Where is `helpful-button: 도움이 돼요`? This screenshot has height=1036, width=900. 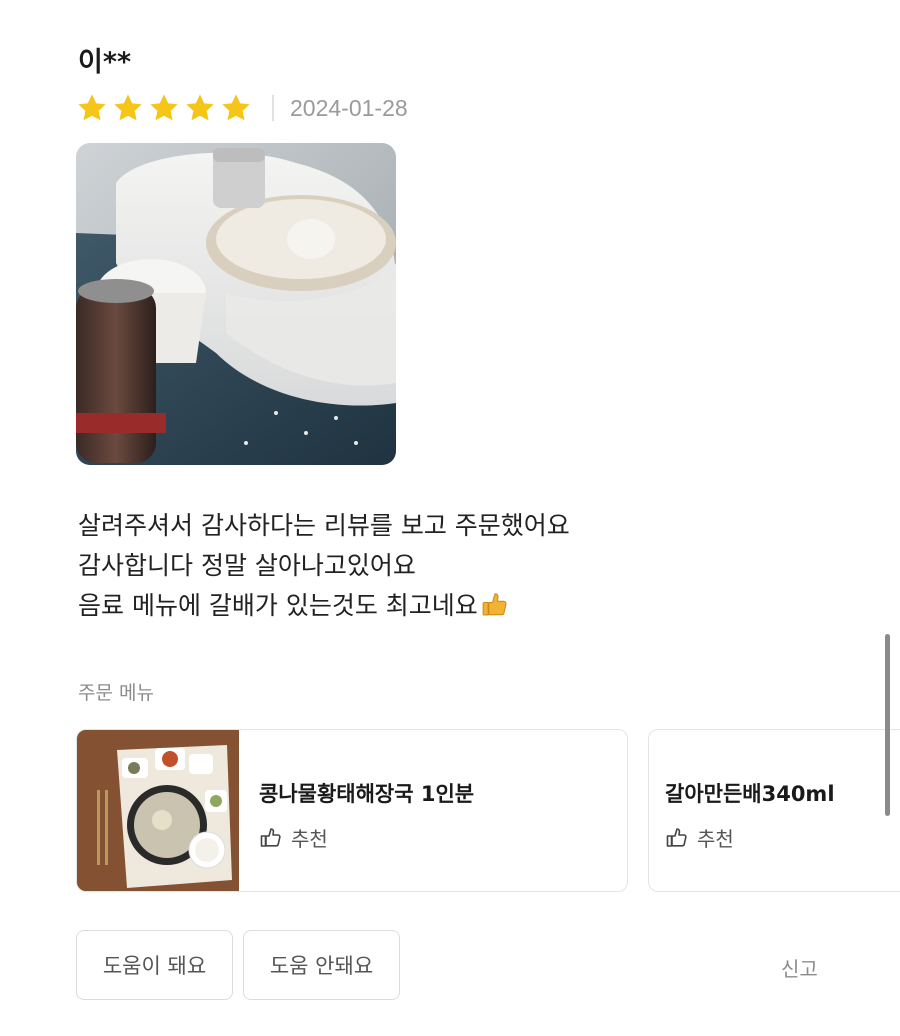 helpful-button: 도움이 돼요 is located at coordinates (154, 965).